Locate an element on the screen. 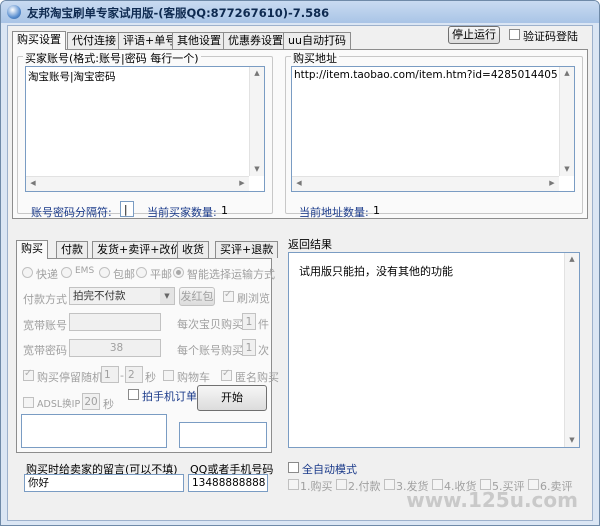 The width and height of the screenshot is (600, 526). url-count-value: 1 is located at coordinates (376, 210).